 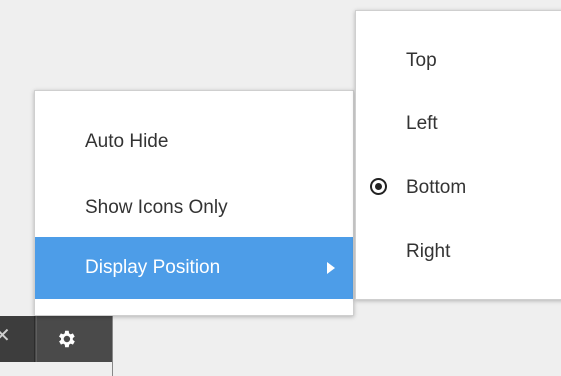 I want to click on menu-item-label: Display Position, so click(x=153, y=267).